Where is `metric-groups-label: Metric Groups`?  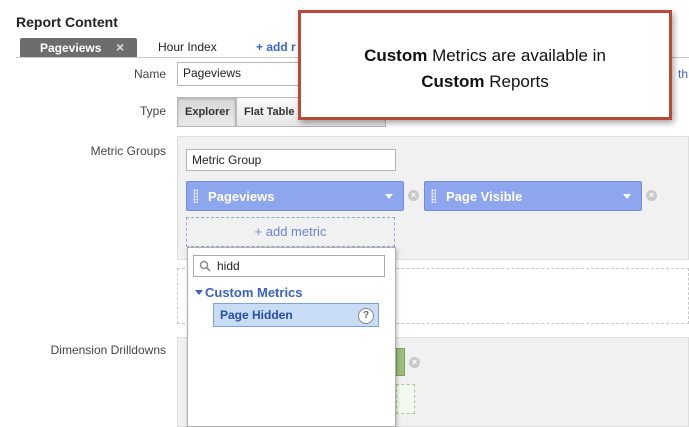
metric-groups-label: Metric Groups is located at coordinates (128, 151).